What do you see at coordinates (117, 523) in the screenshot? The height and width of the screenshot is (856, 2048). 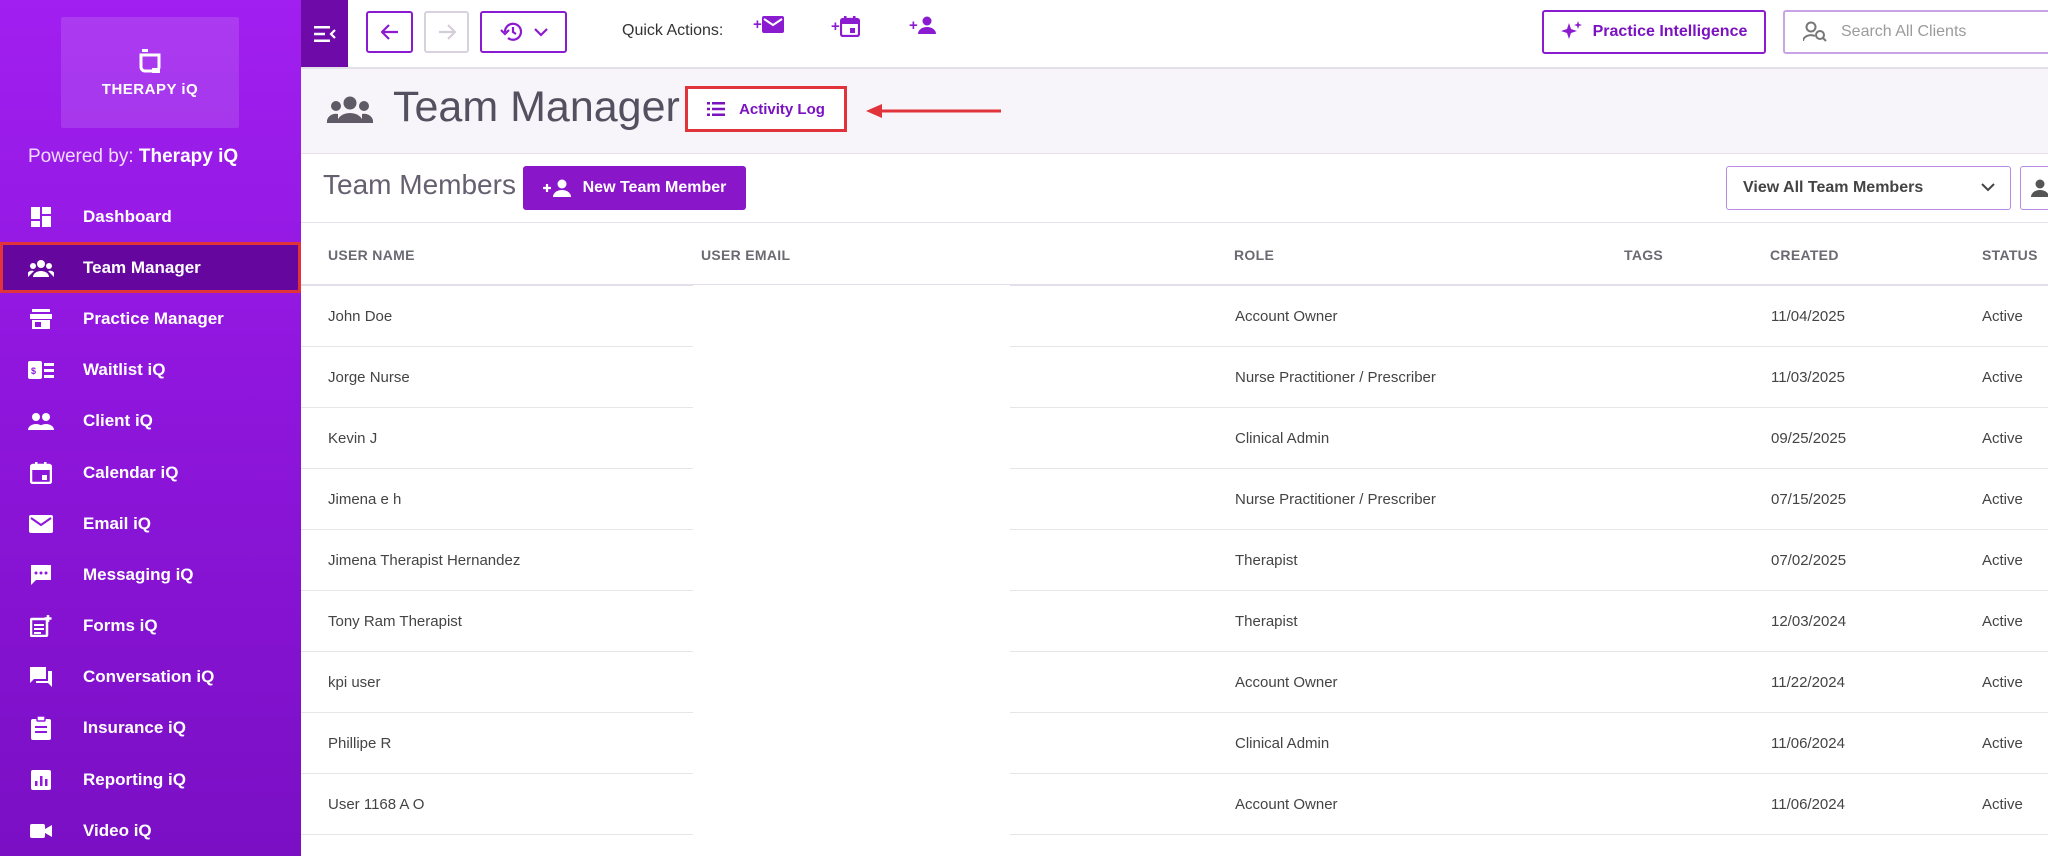 I see `sidebar-item-label: Email iQ` at bounding box center [117, 523].